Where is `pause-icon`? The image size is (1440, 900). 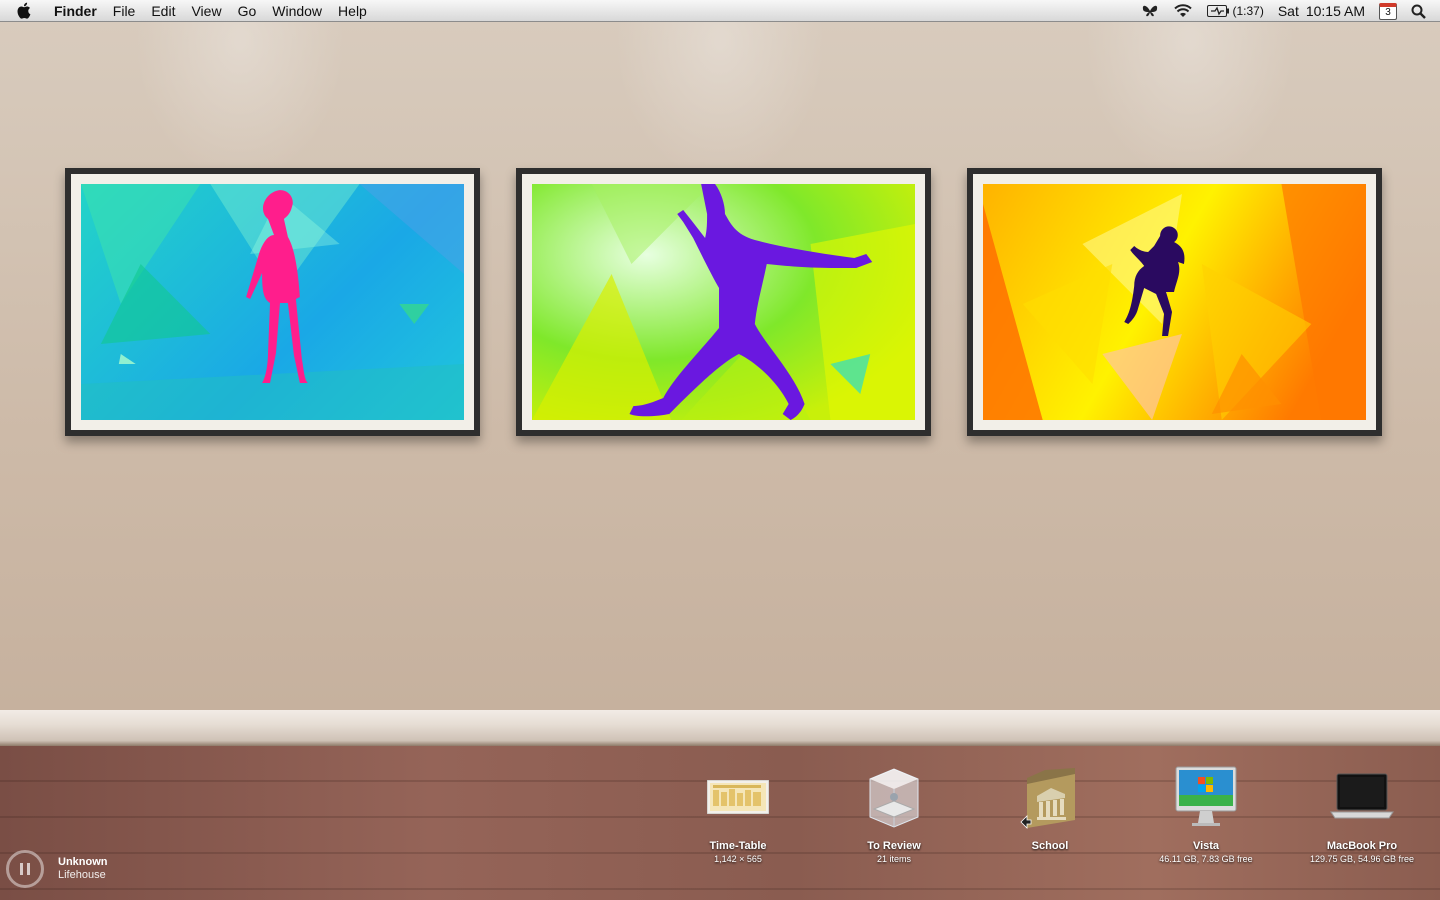 pause-icon is located at coordinates (25, 869).